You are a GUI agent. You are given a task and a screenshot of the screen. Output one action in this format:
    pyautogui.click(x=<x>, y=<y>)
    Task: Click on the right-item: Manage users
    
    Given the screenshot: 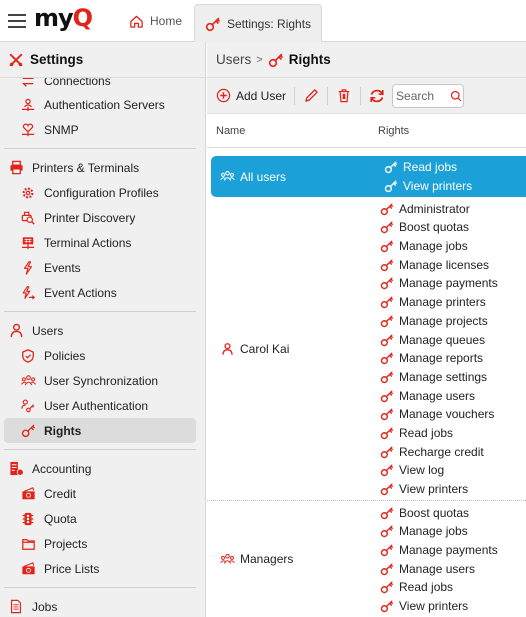 What is the action you would take?
    pyautogui.click(x=438, y=568)
    